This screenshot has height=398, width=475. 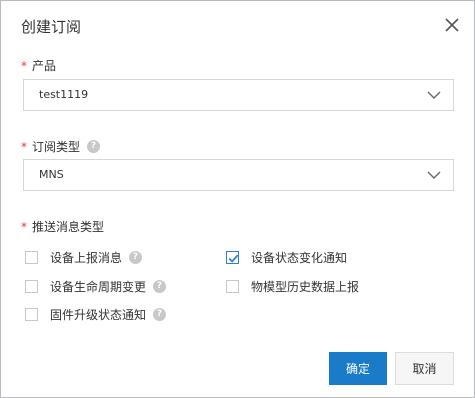 I want to click on product-label: 产品, so click(x=44, y=66).